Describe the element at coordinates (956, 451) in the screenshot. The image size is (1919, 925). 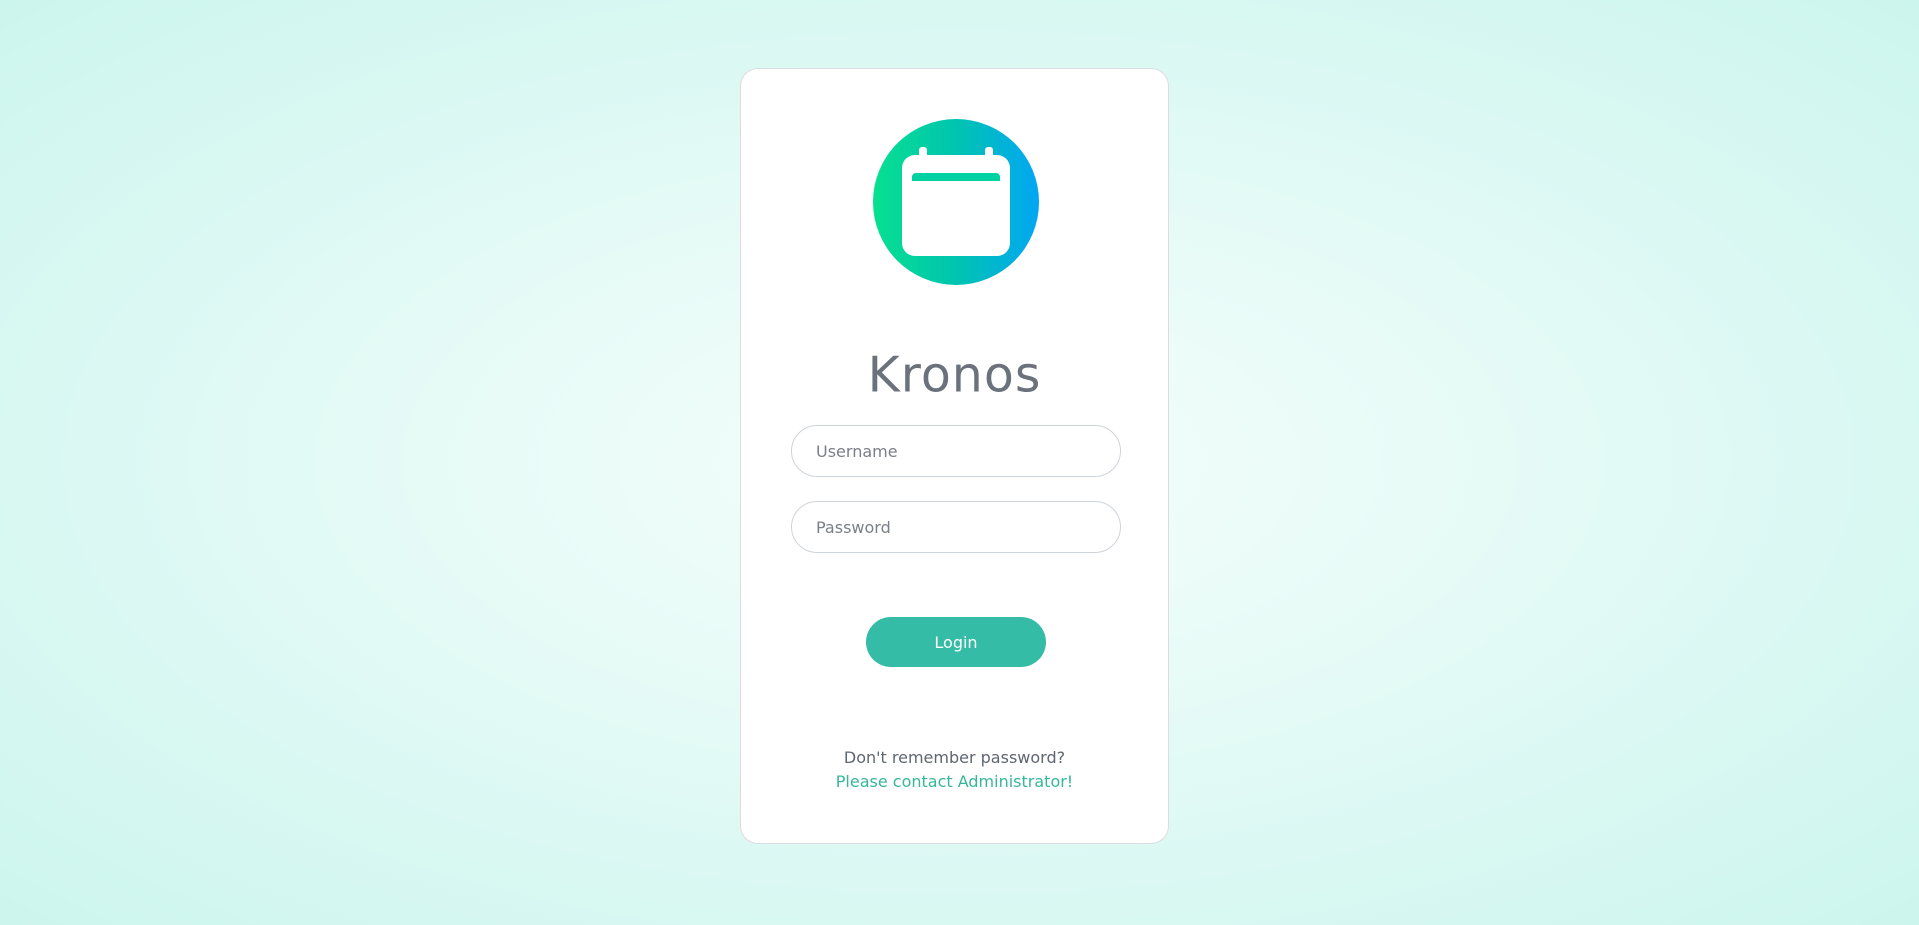
I see `username-input` at that location.